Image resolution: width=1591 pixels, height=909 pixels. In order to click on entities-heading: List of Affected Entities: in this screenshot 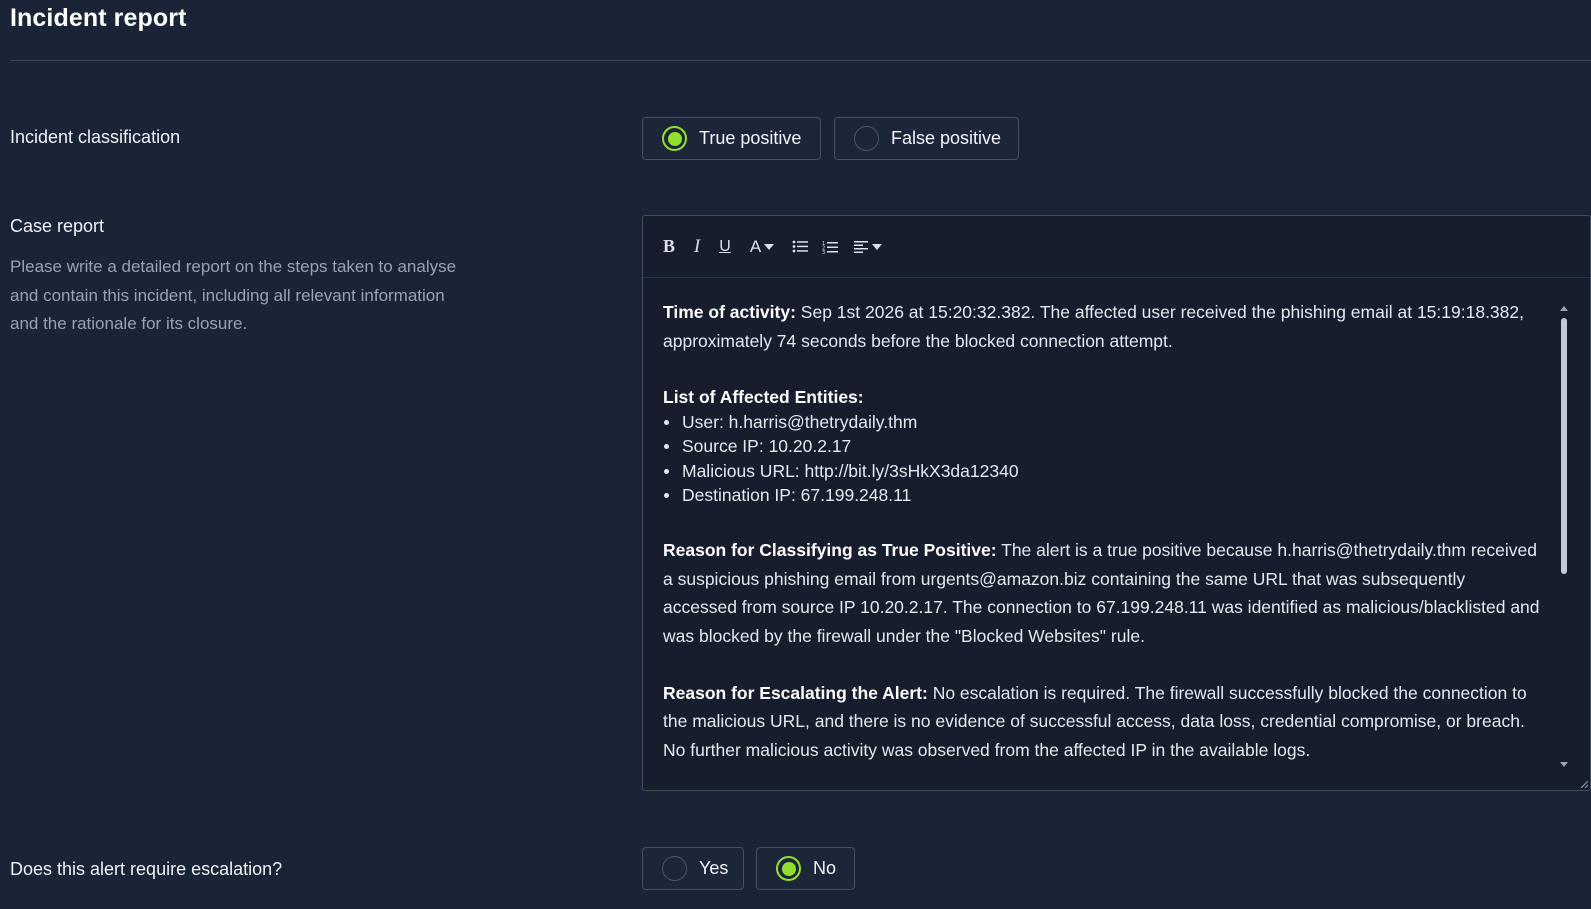, I will do `click(763, 396)`.